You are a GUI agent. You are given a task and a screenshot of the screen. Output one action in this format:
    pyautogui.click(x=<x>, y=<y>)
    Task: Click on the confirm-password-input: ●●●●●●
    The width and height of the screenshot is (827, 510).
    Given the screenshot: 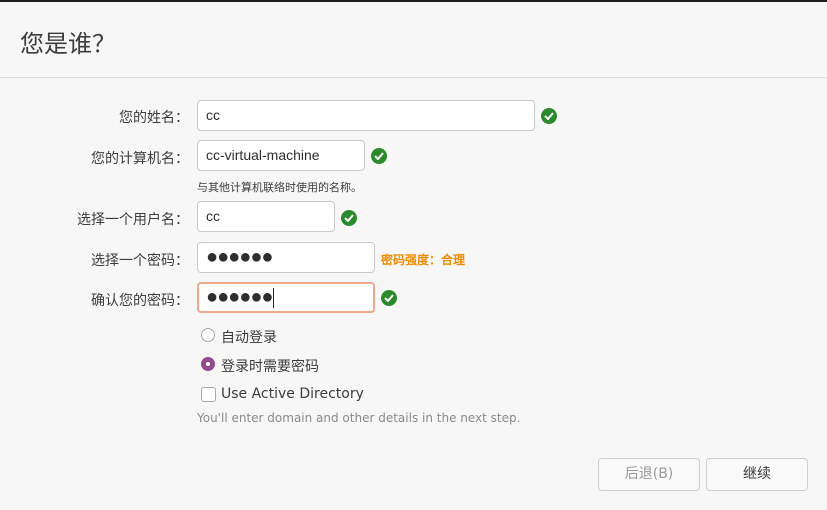 What is the action you would take?
    pyautogui.click(x=286, y=297)
    